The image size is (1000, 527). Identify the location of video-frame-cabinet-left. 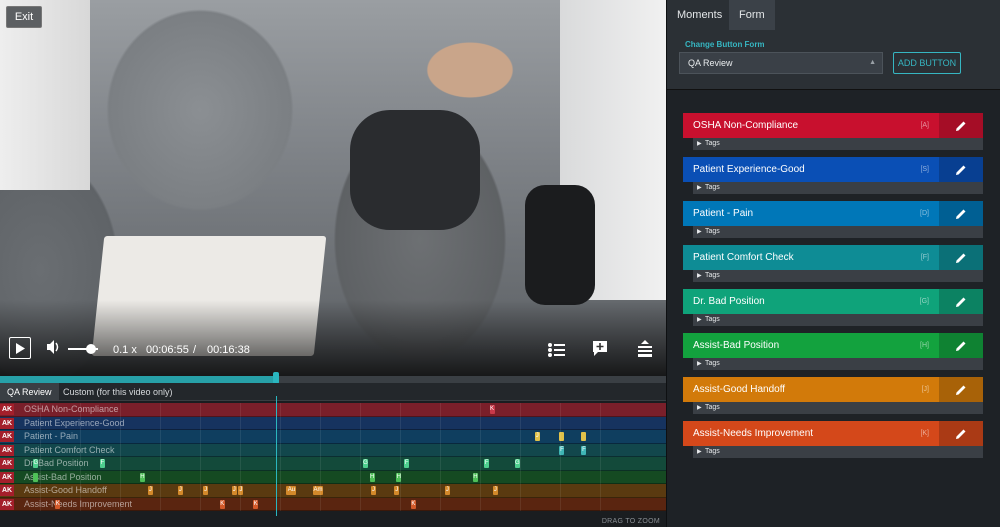
(45, 95).